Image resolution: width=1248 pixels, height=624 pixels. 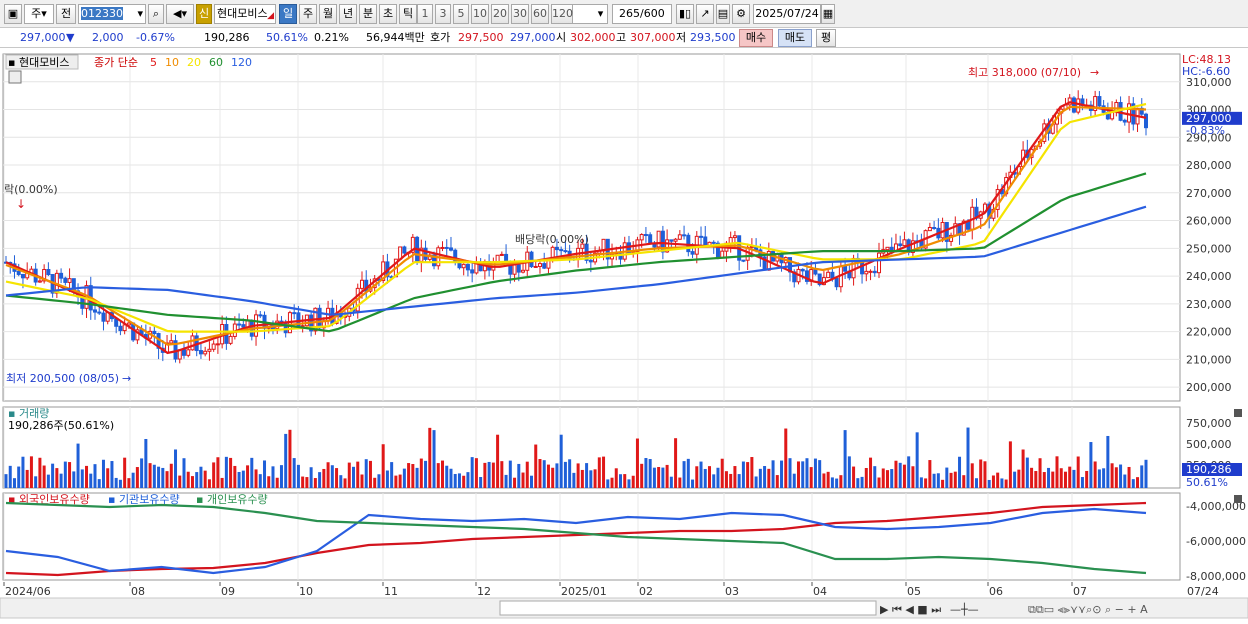 What do you see at coordinates (348, 14) in the screenshot?
I see `period-button-3: 년` at bounding box center [348, 14].